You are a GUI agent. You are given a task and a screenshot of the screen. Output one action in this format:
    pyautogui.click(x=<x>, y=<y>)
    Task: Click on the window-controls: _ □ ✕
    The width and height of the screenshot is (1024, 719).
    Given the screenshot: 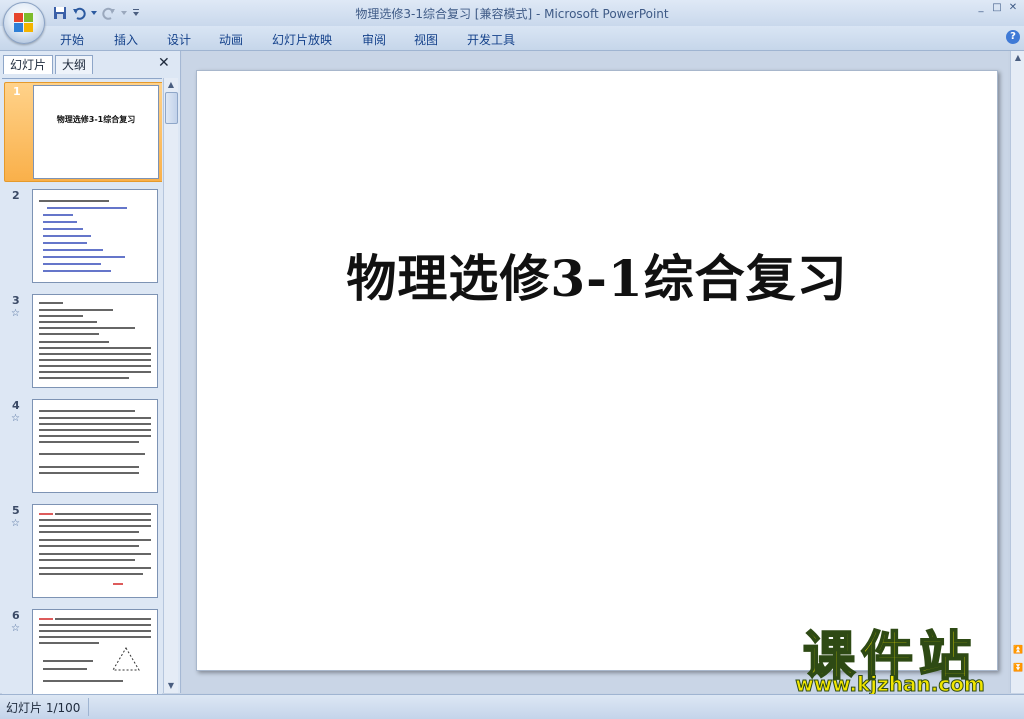 What is the action you would take?
    pyautogui.click(x=997, y=8)
    